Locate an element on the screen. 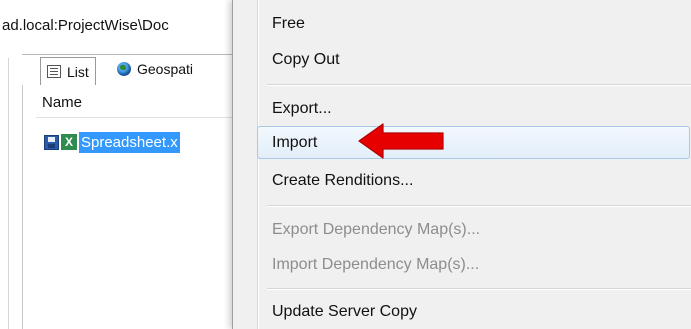  globe-icon is located at coordinates (124, 69).